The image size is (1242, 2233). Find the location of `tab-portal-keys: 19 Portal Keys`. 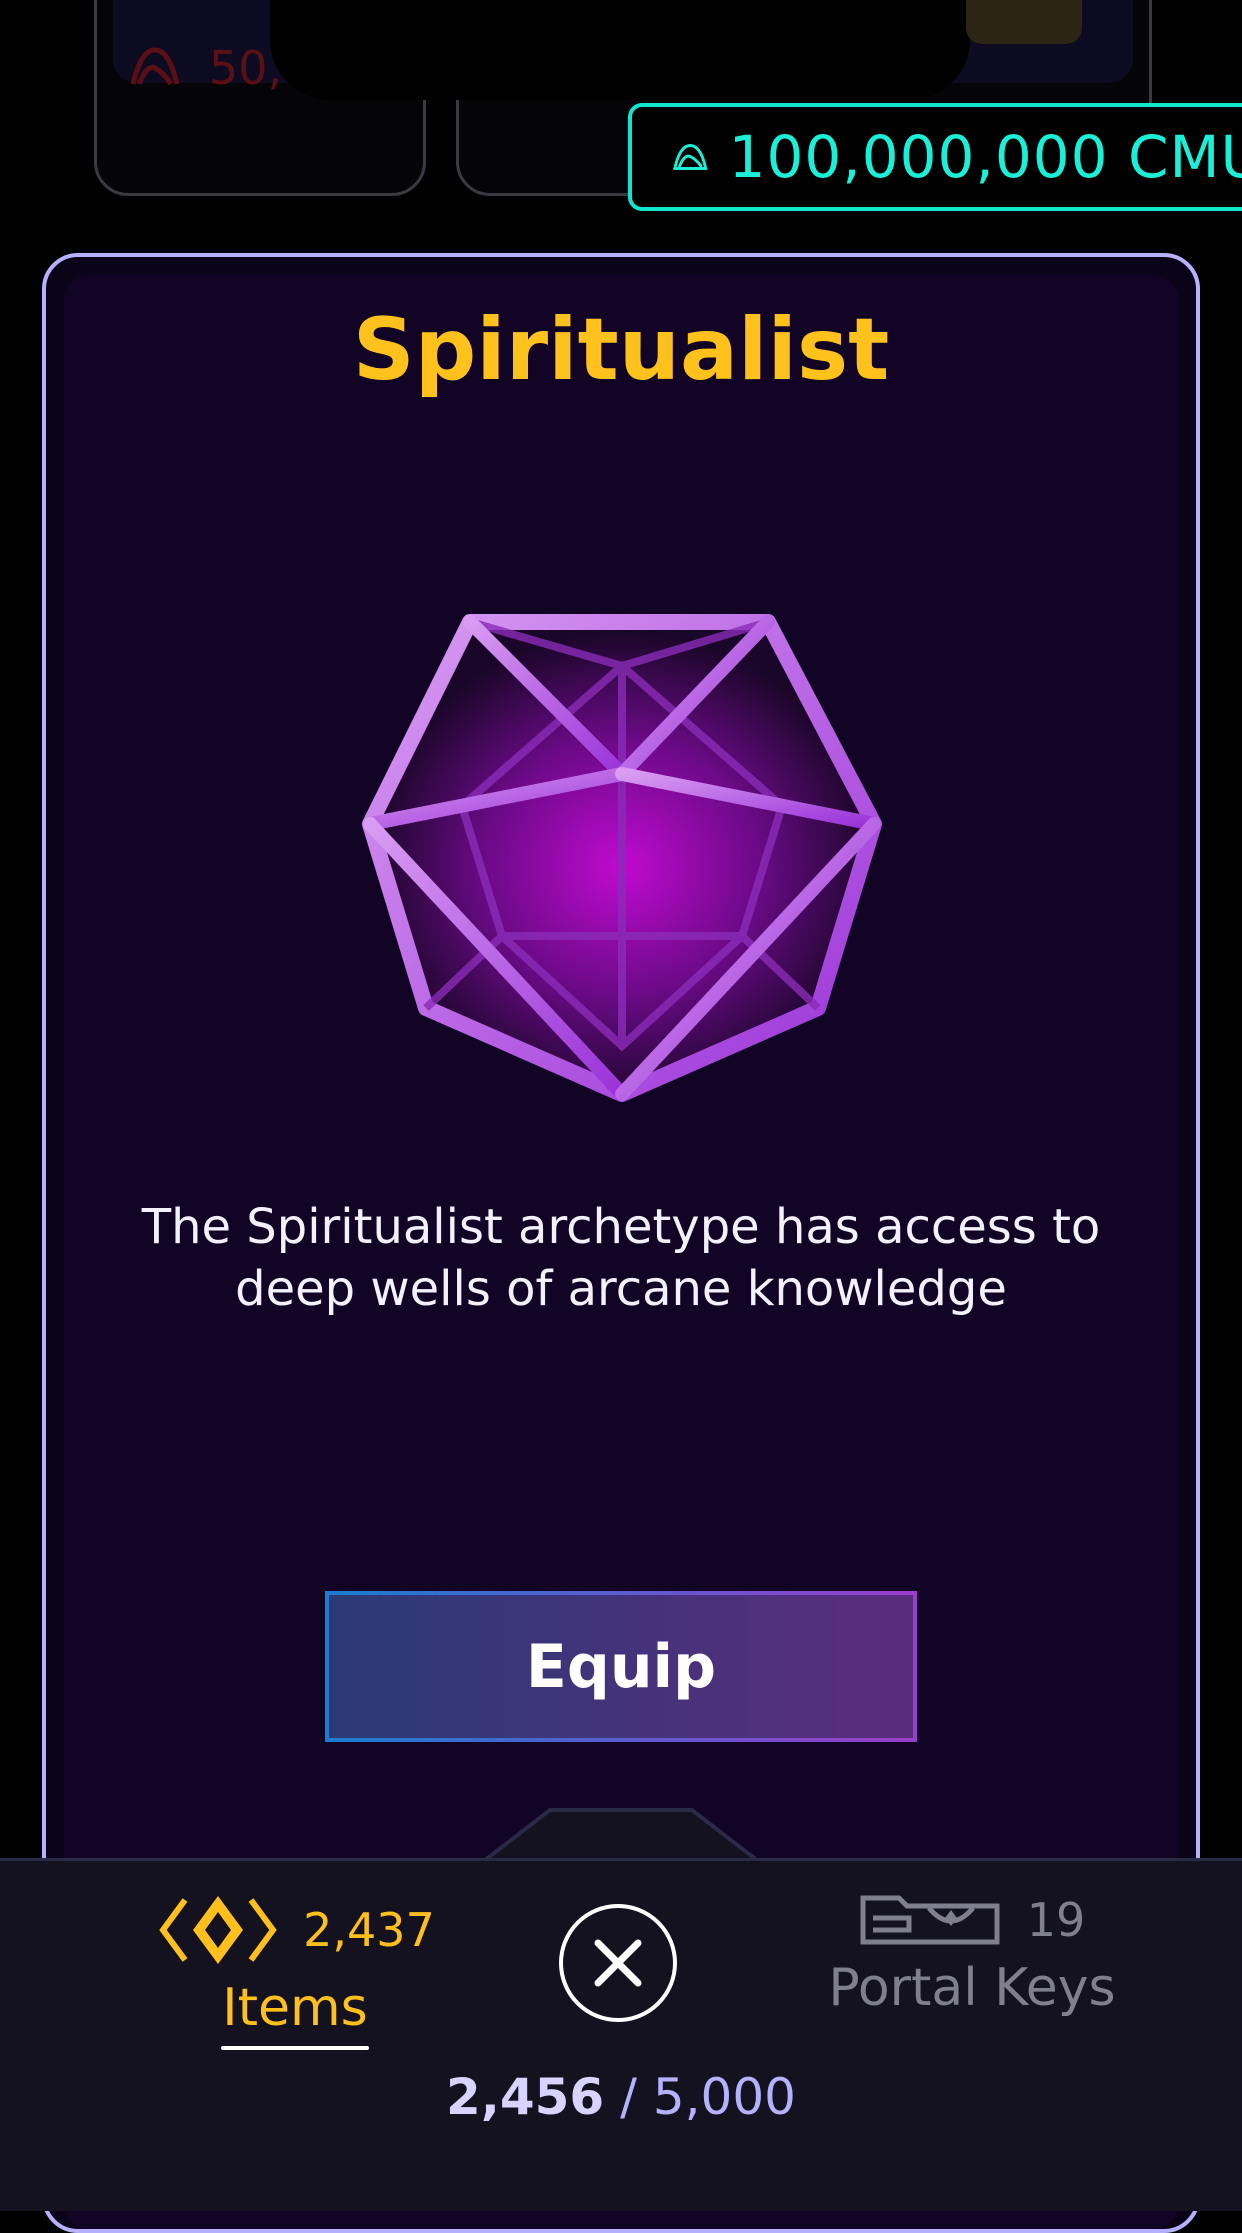

tab-portal-keys: 19 Portal Keys is located at coordinates (972, 1954).